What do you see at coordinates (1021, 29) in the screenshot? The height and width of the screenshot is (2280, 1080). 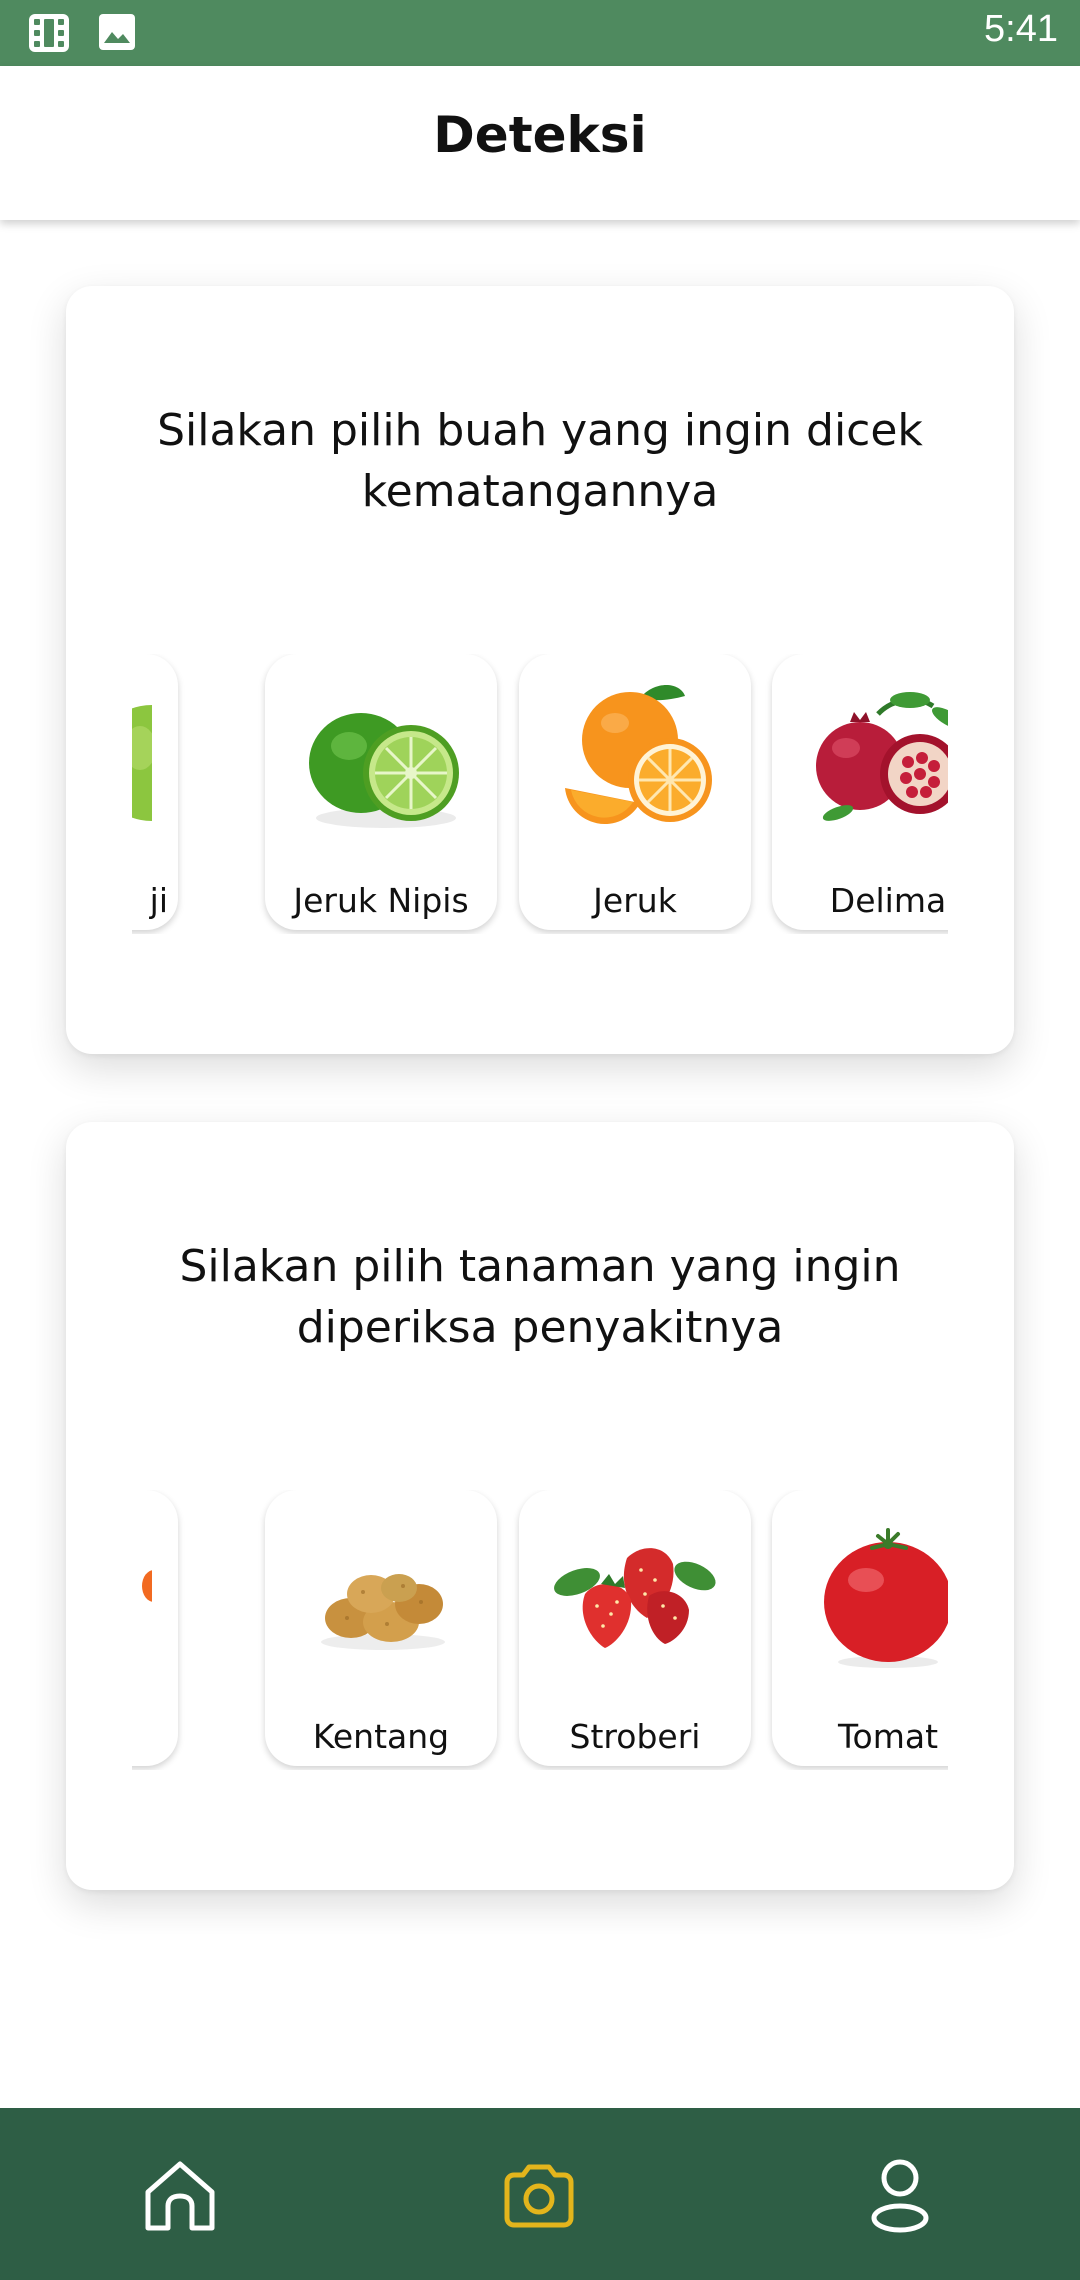 I see `status-time: 5:41` at bounding box center [1021, 29].